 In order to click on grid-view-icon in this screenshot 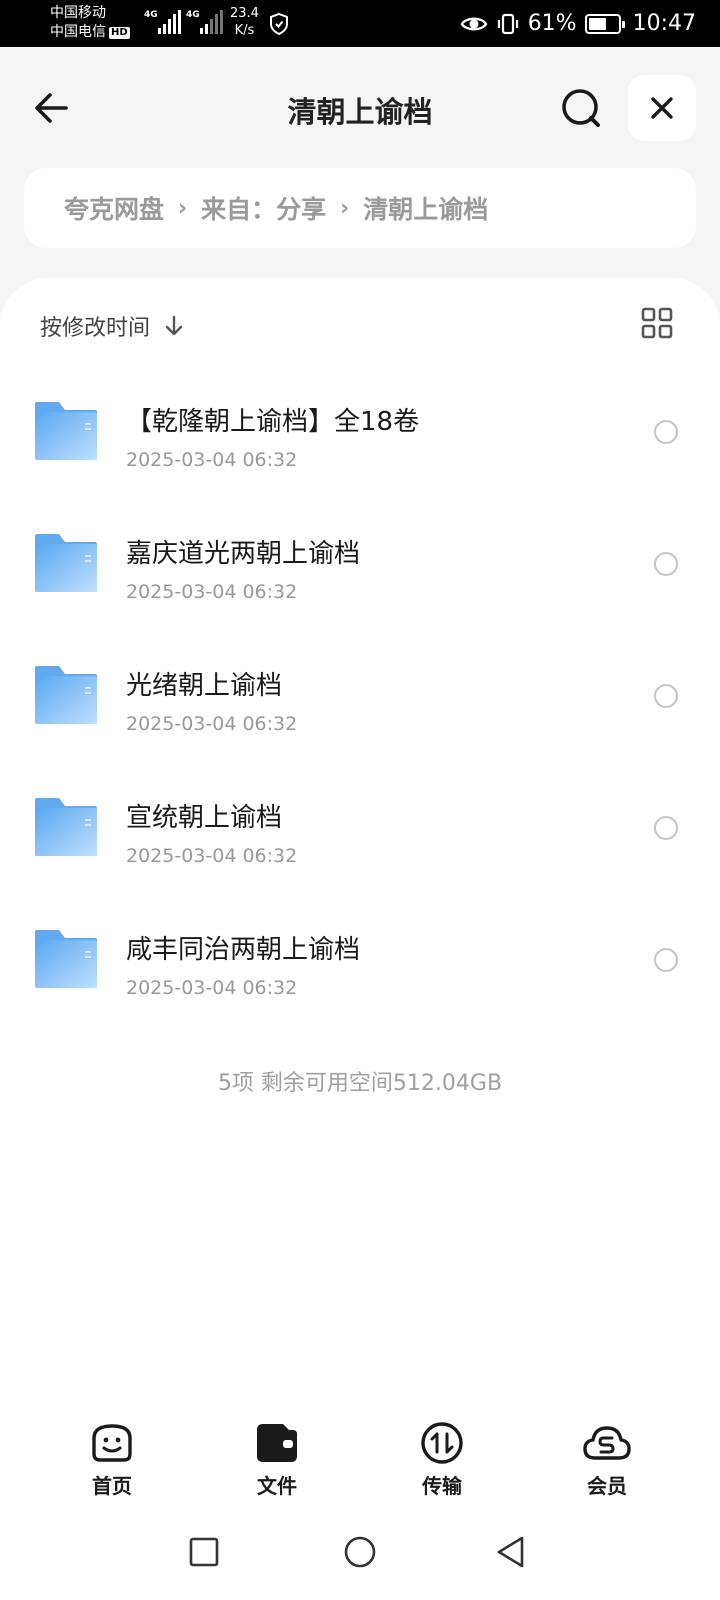, I will do `click(657, 323)`.